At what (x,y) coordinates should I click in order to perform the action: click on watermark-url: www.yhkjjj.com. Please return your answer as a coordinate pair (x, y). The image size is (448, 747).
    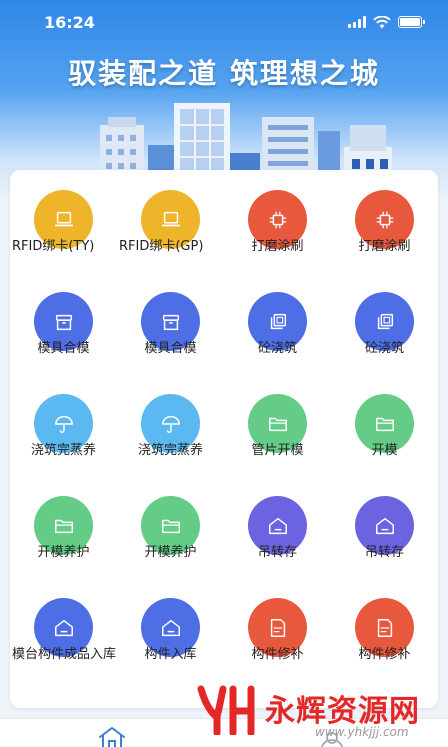
    Looking at the image, I should click on (362, 732).